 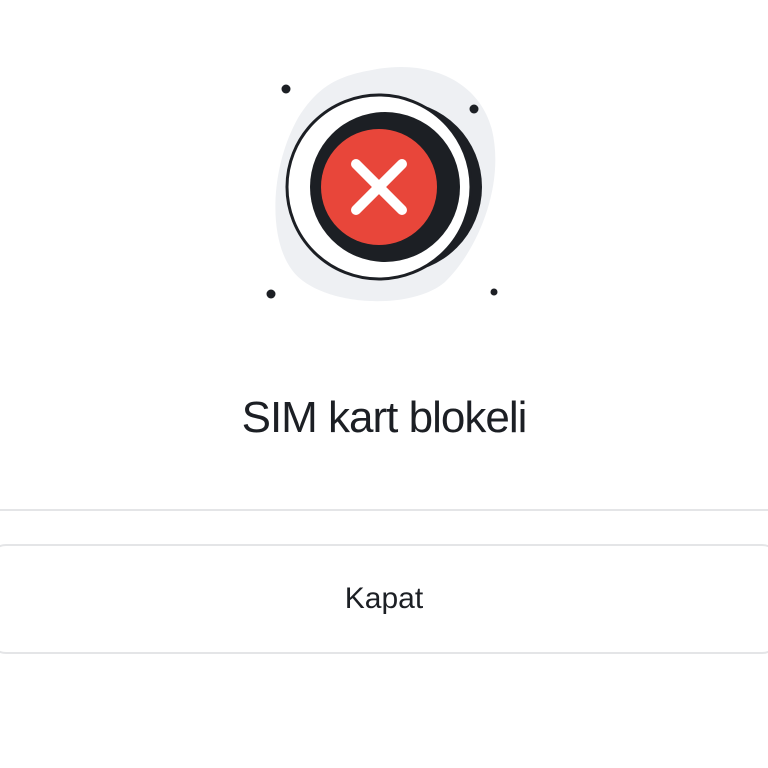 What do you see at coordinates (384, 417) in the screenshot?
I see `page-title: SIM kart blokeli` at bounding box center [384, 417].